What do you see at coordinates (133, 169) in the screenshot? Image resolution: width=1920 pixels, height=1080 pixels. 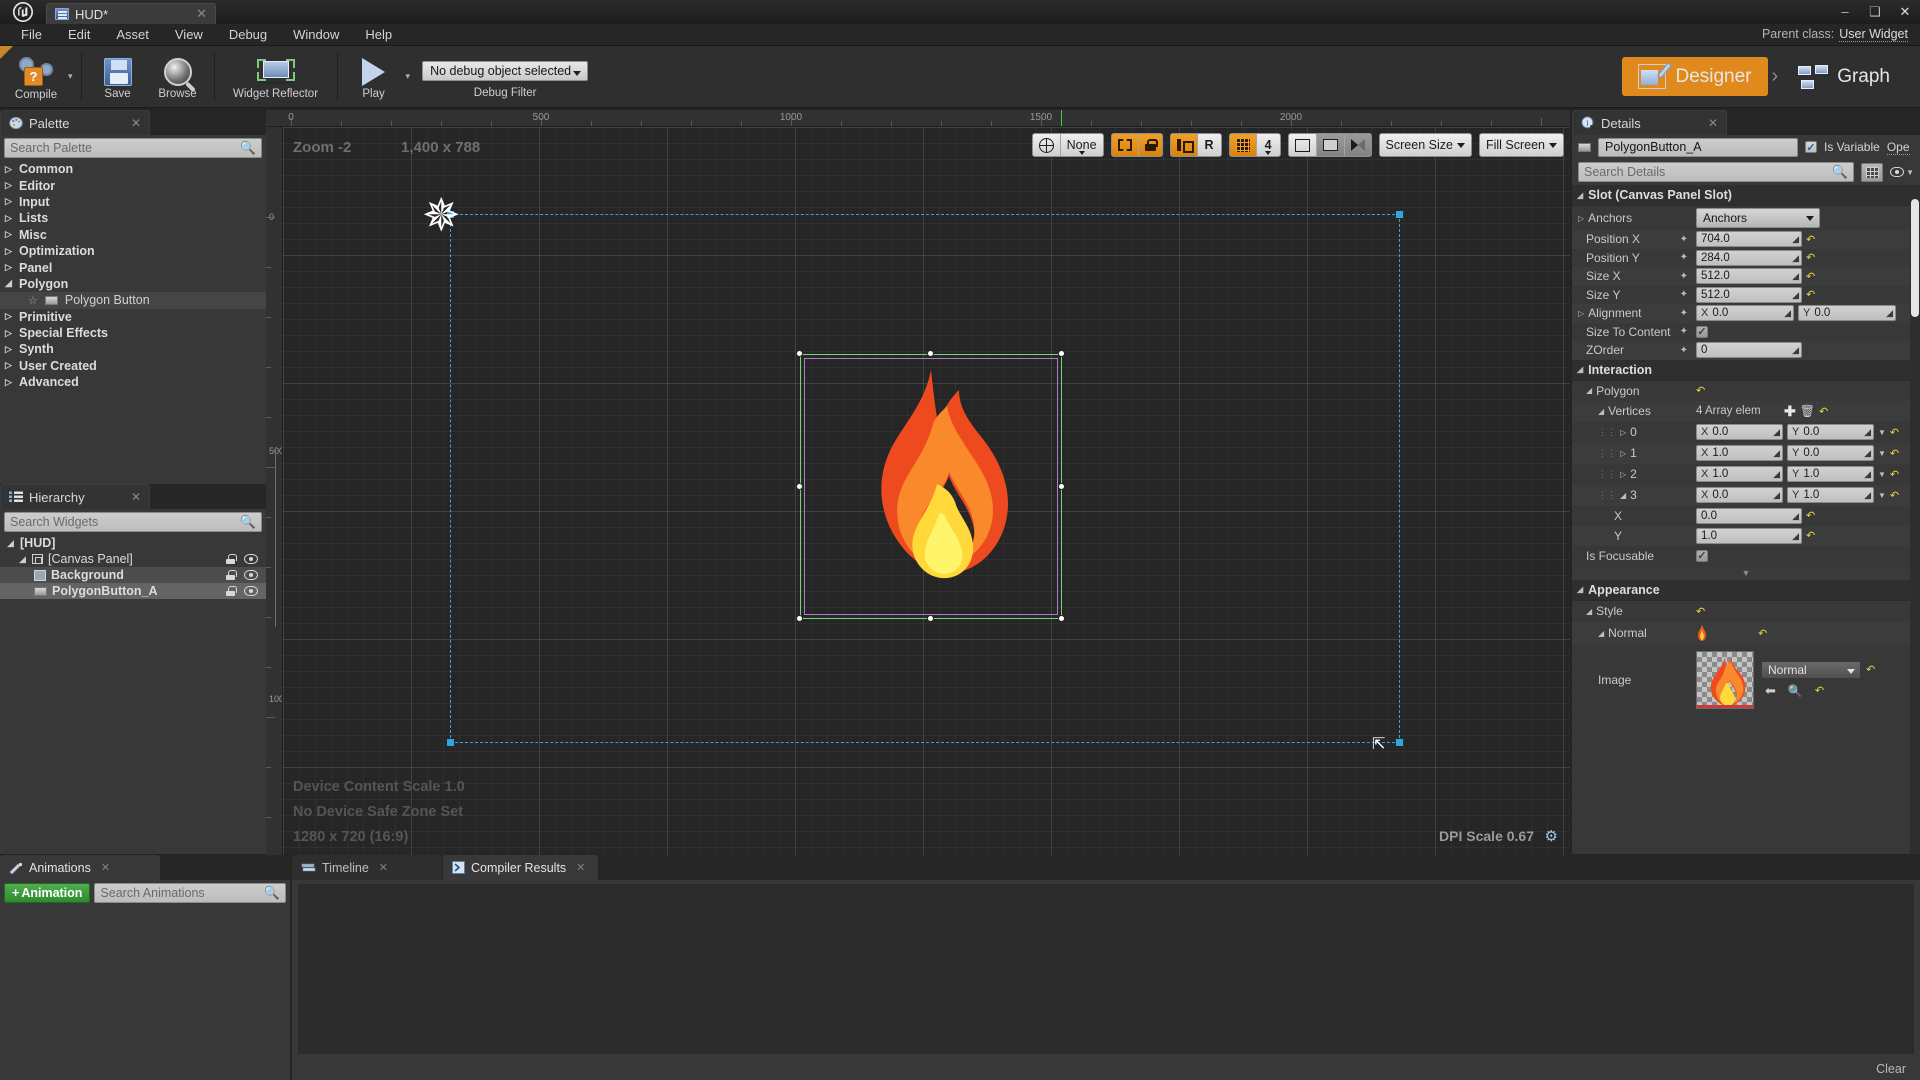 I see `palette-category-common: ▷ Common` at bounding box center [133, 169].